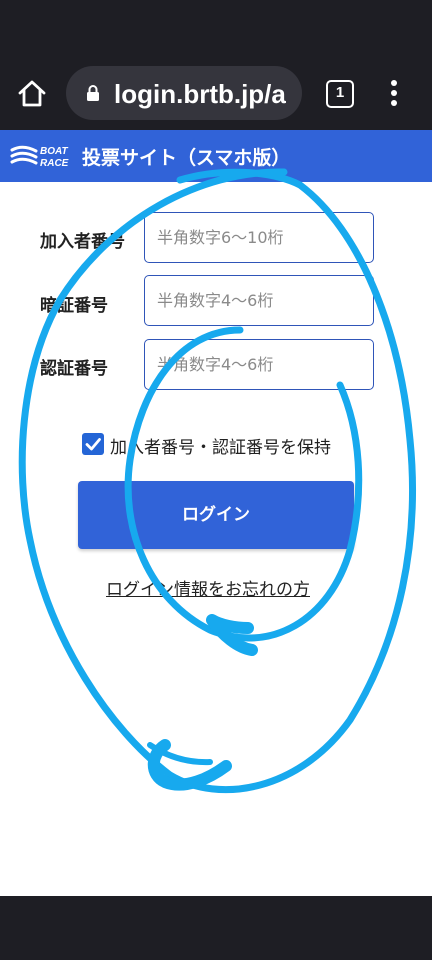 This screenshot has height=960, width=432. Describe the element at coordinates (54, 163) in the screenshot. I see `logo-text-bottom: RACE` at that location.